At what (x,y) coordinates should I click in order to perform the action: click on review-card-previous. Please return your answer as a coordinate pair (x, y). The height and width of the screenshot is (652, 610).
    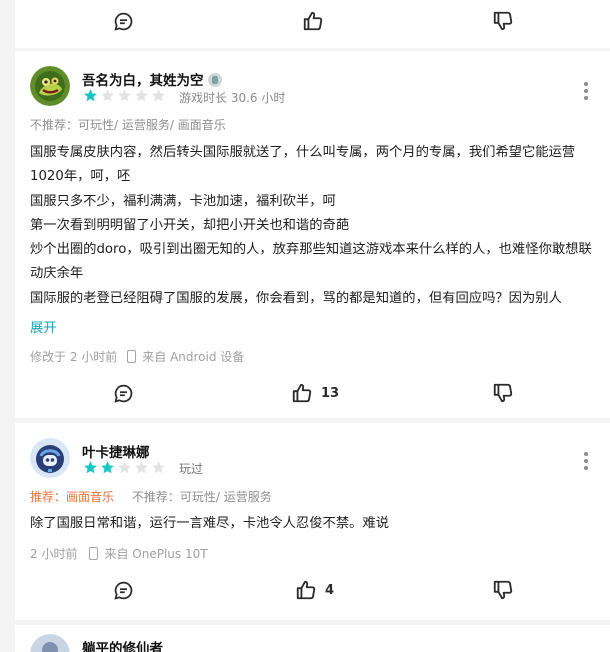
    Looking at the image, I should click on (312, 24).